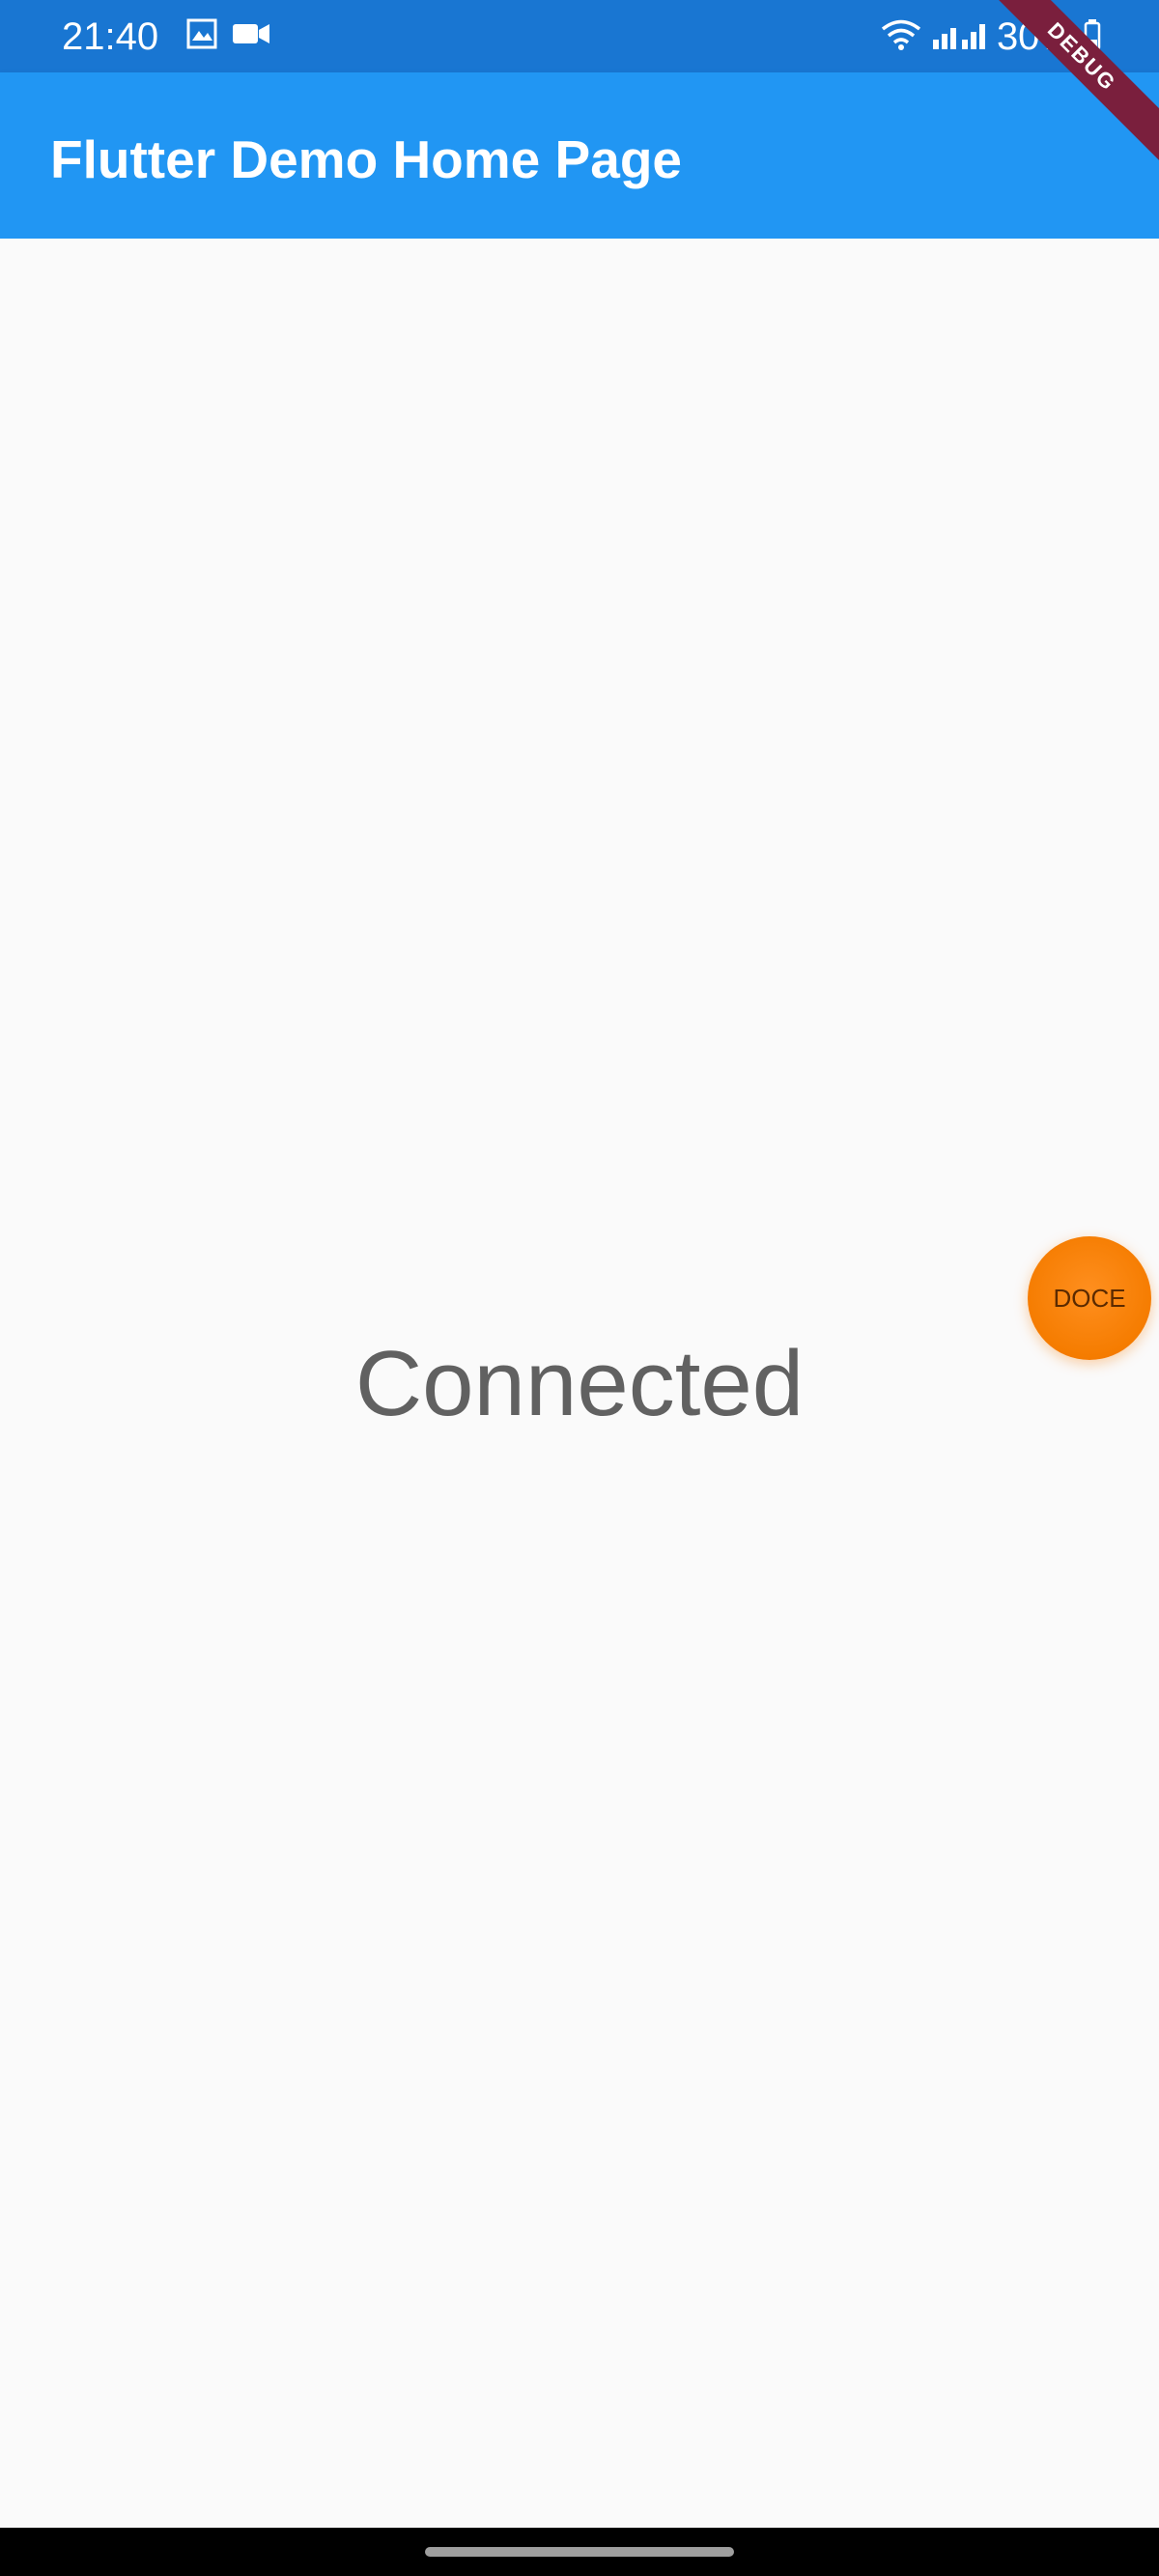 Image resolution: width=1159 pixels, height=2576 pixels. Describe the element at coordinates (228, 35) in the screenshot. I see `status-left-icons` at that location.